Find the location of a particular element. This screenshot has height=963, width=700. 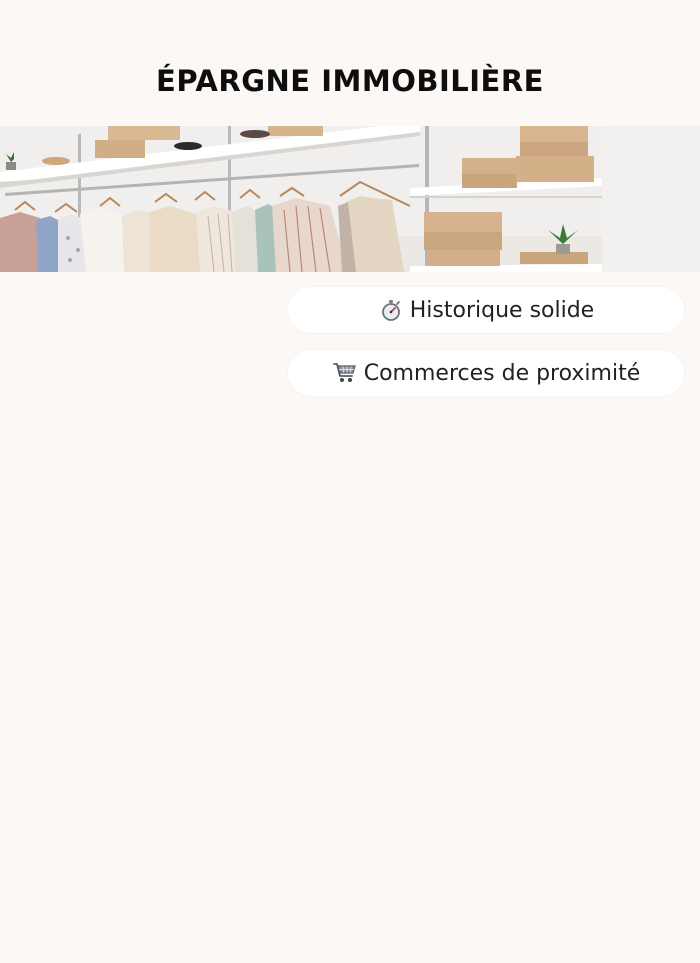

shopping-cart-icon is located at coordinates (345, 373).